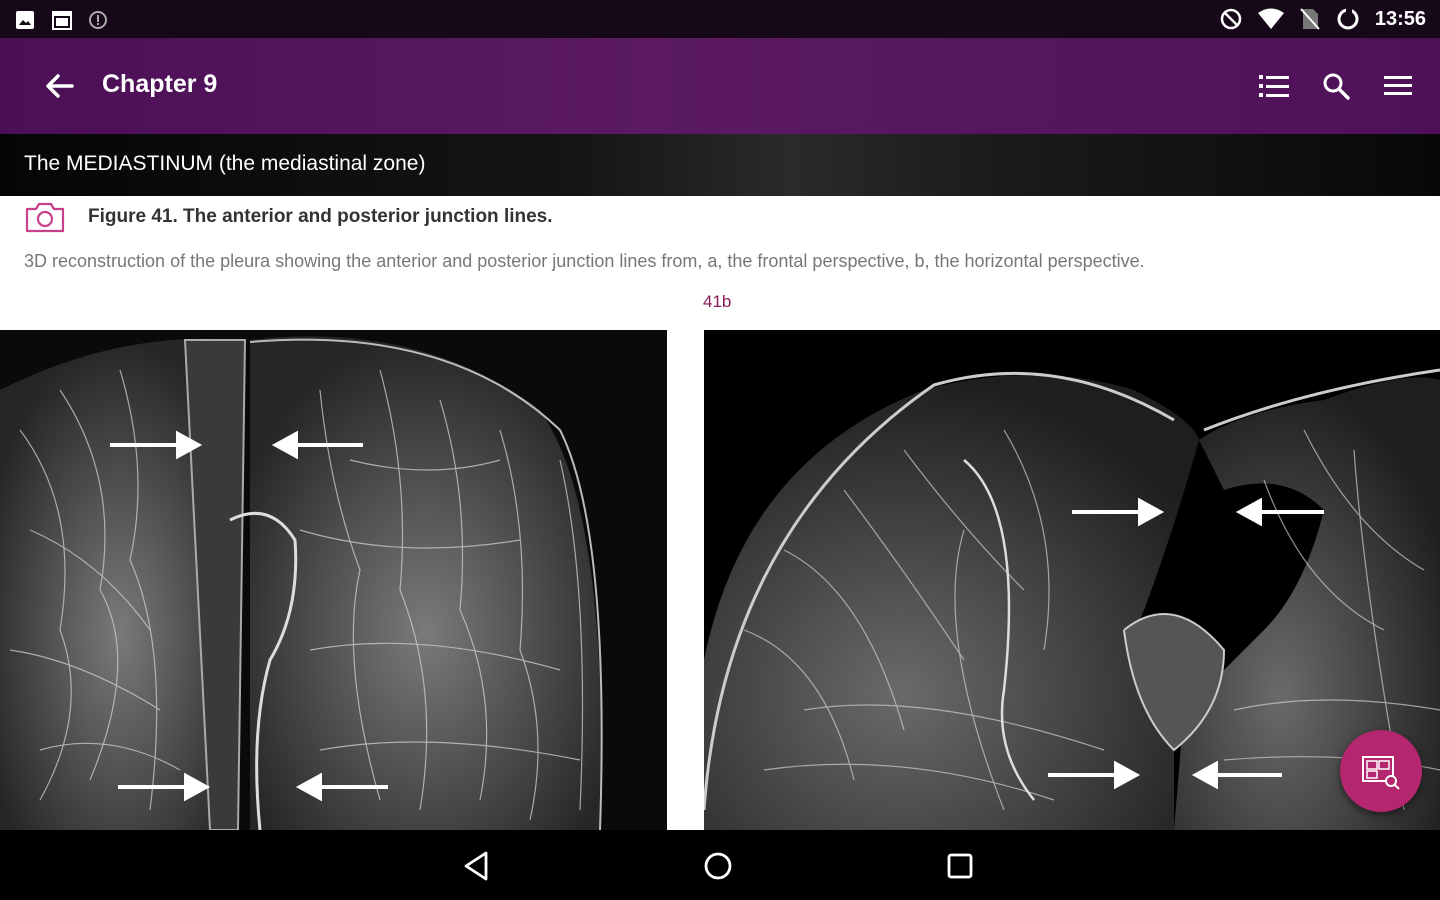 Image resolution: width=1440 pixels, height=900 pixels. I want to click on system-nav-bar, so click(720, 865).